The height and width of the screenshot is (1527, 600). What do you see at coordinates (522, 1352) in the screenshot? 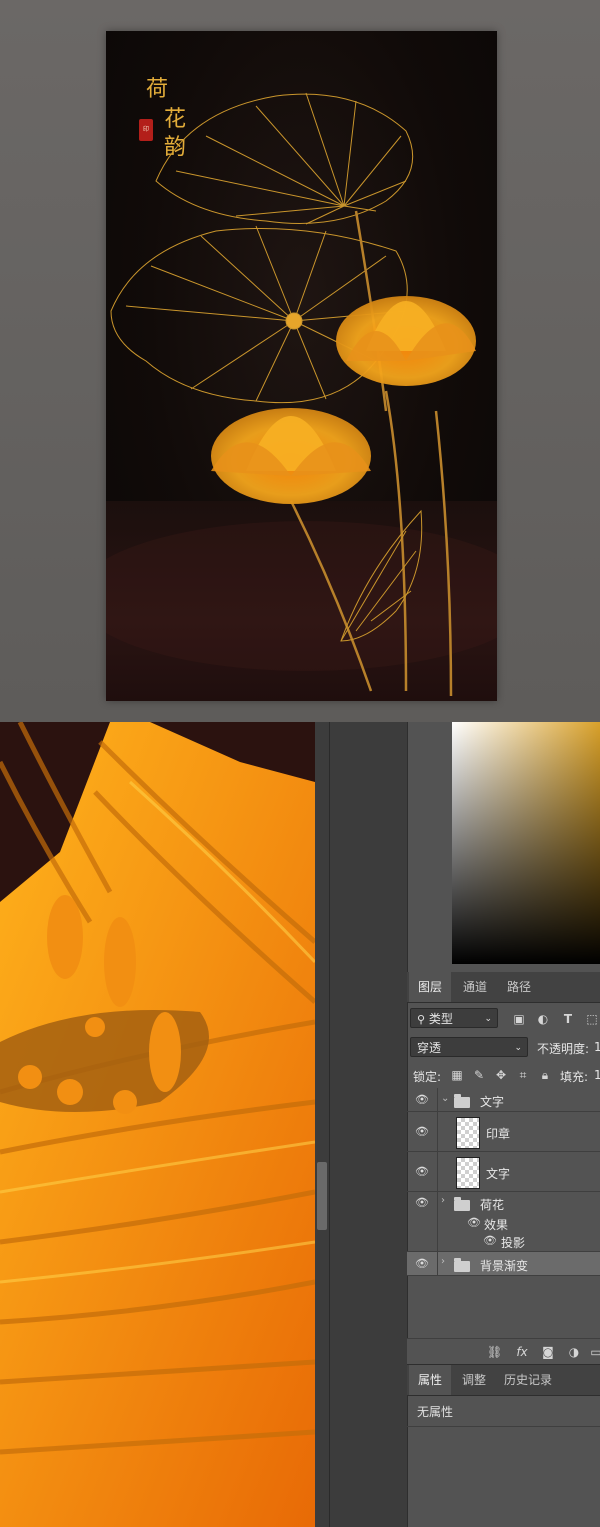
I see `fx-icon: fx` at bounding box center [522, 1352].